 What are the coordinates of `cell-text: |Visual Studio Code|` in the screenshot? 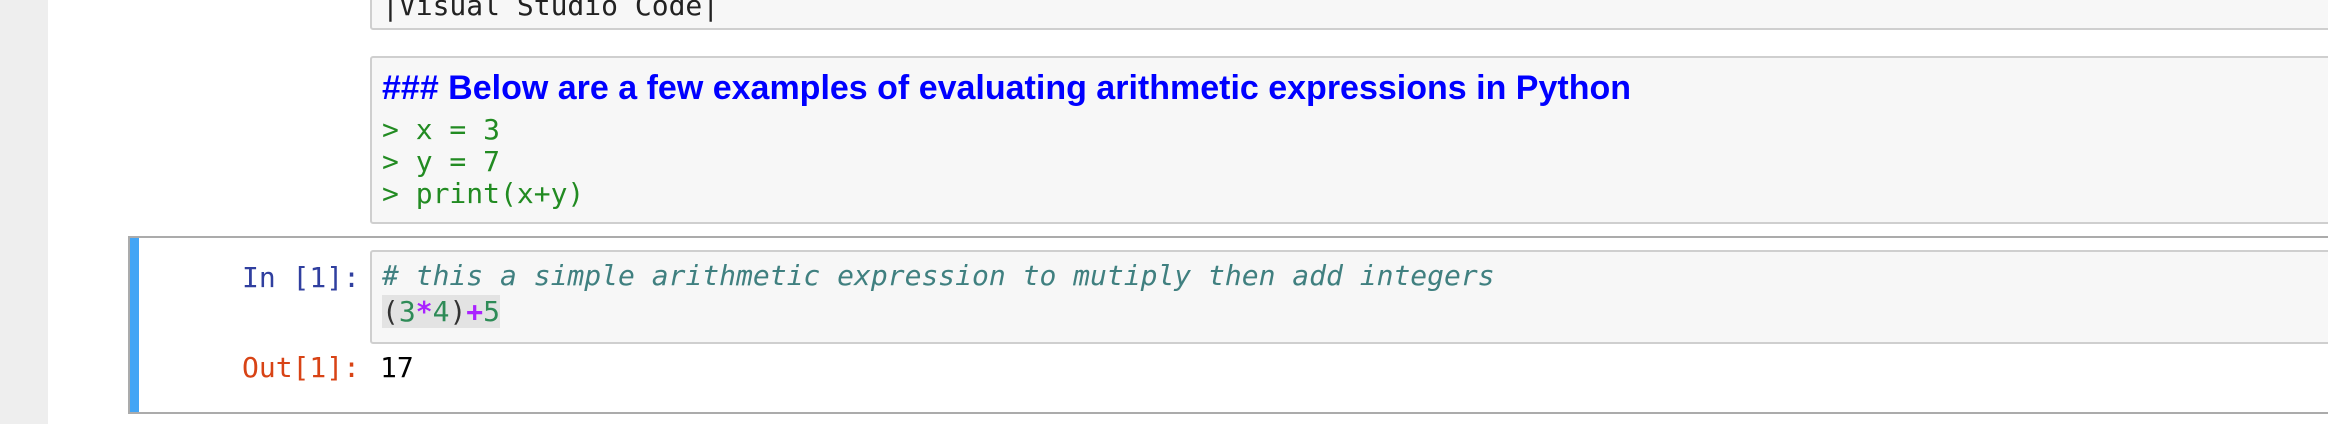 It's located at (551, 11).